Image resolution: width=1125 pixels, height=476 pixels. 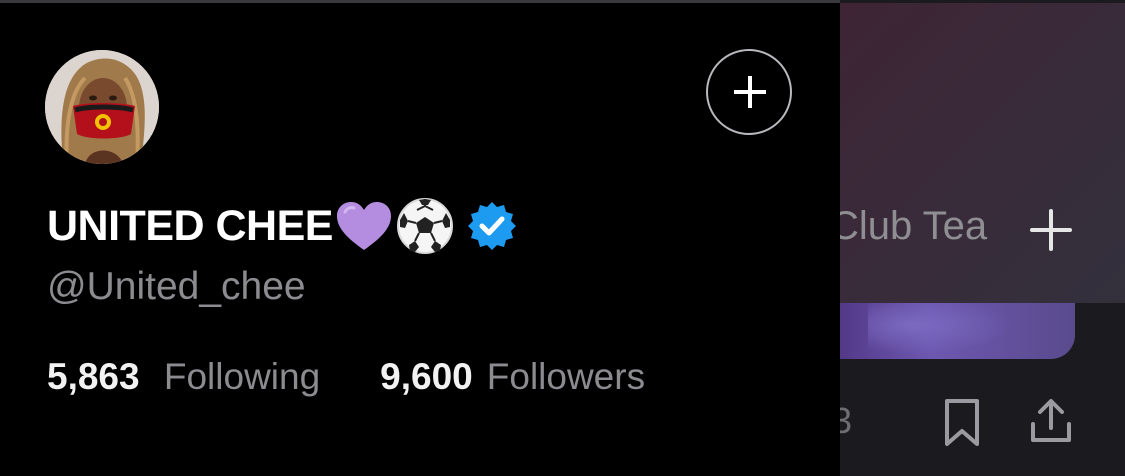 I want to click on followers-count: 9,600, so click(x=426, y=376).